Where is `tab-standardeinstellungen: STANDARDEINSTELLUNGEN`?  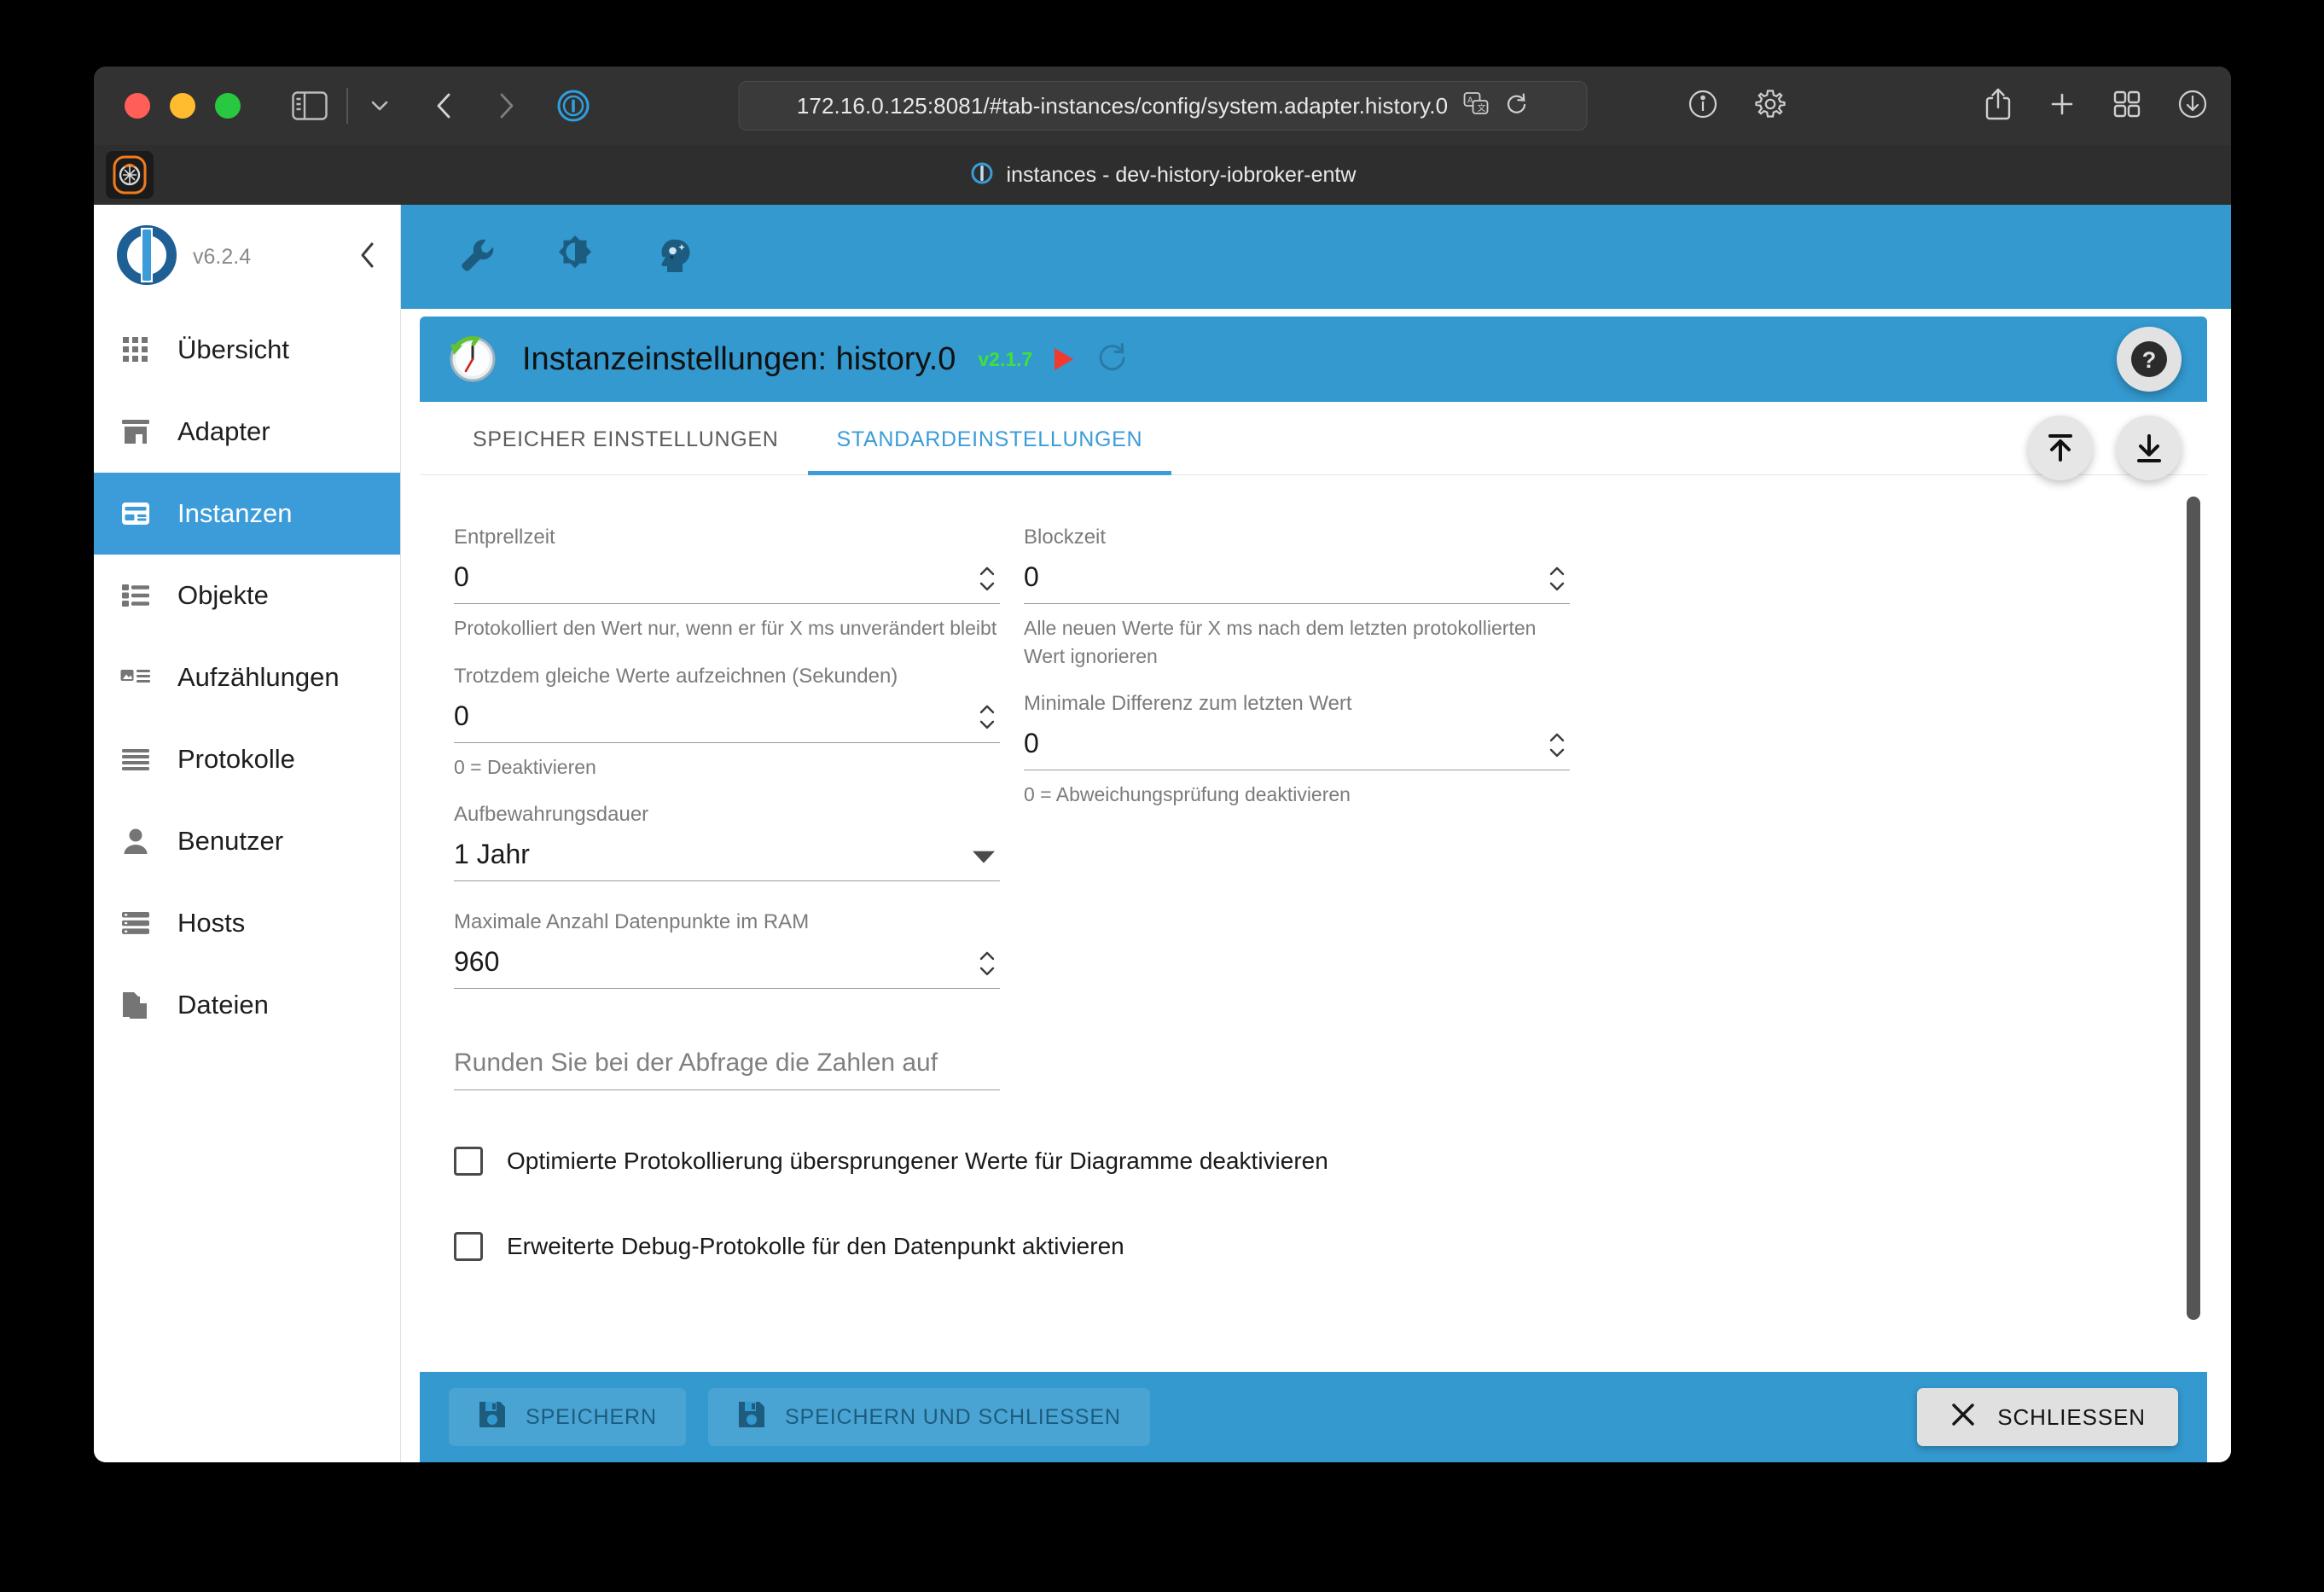 tab-standardeinstellungen: STANDARDEINSTELLUNGEN is located at coordinates (989, 438).